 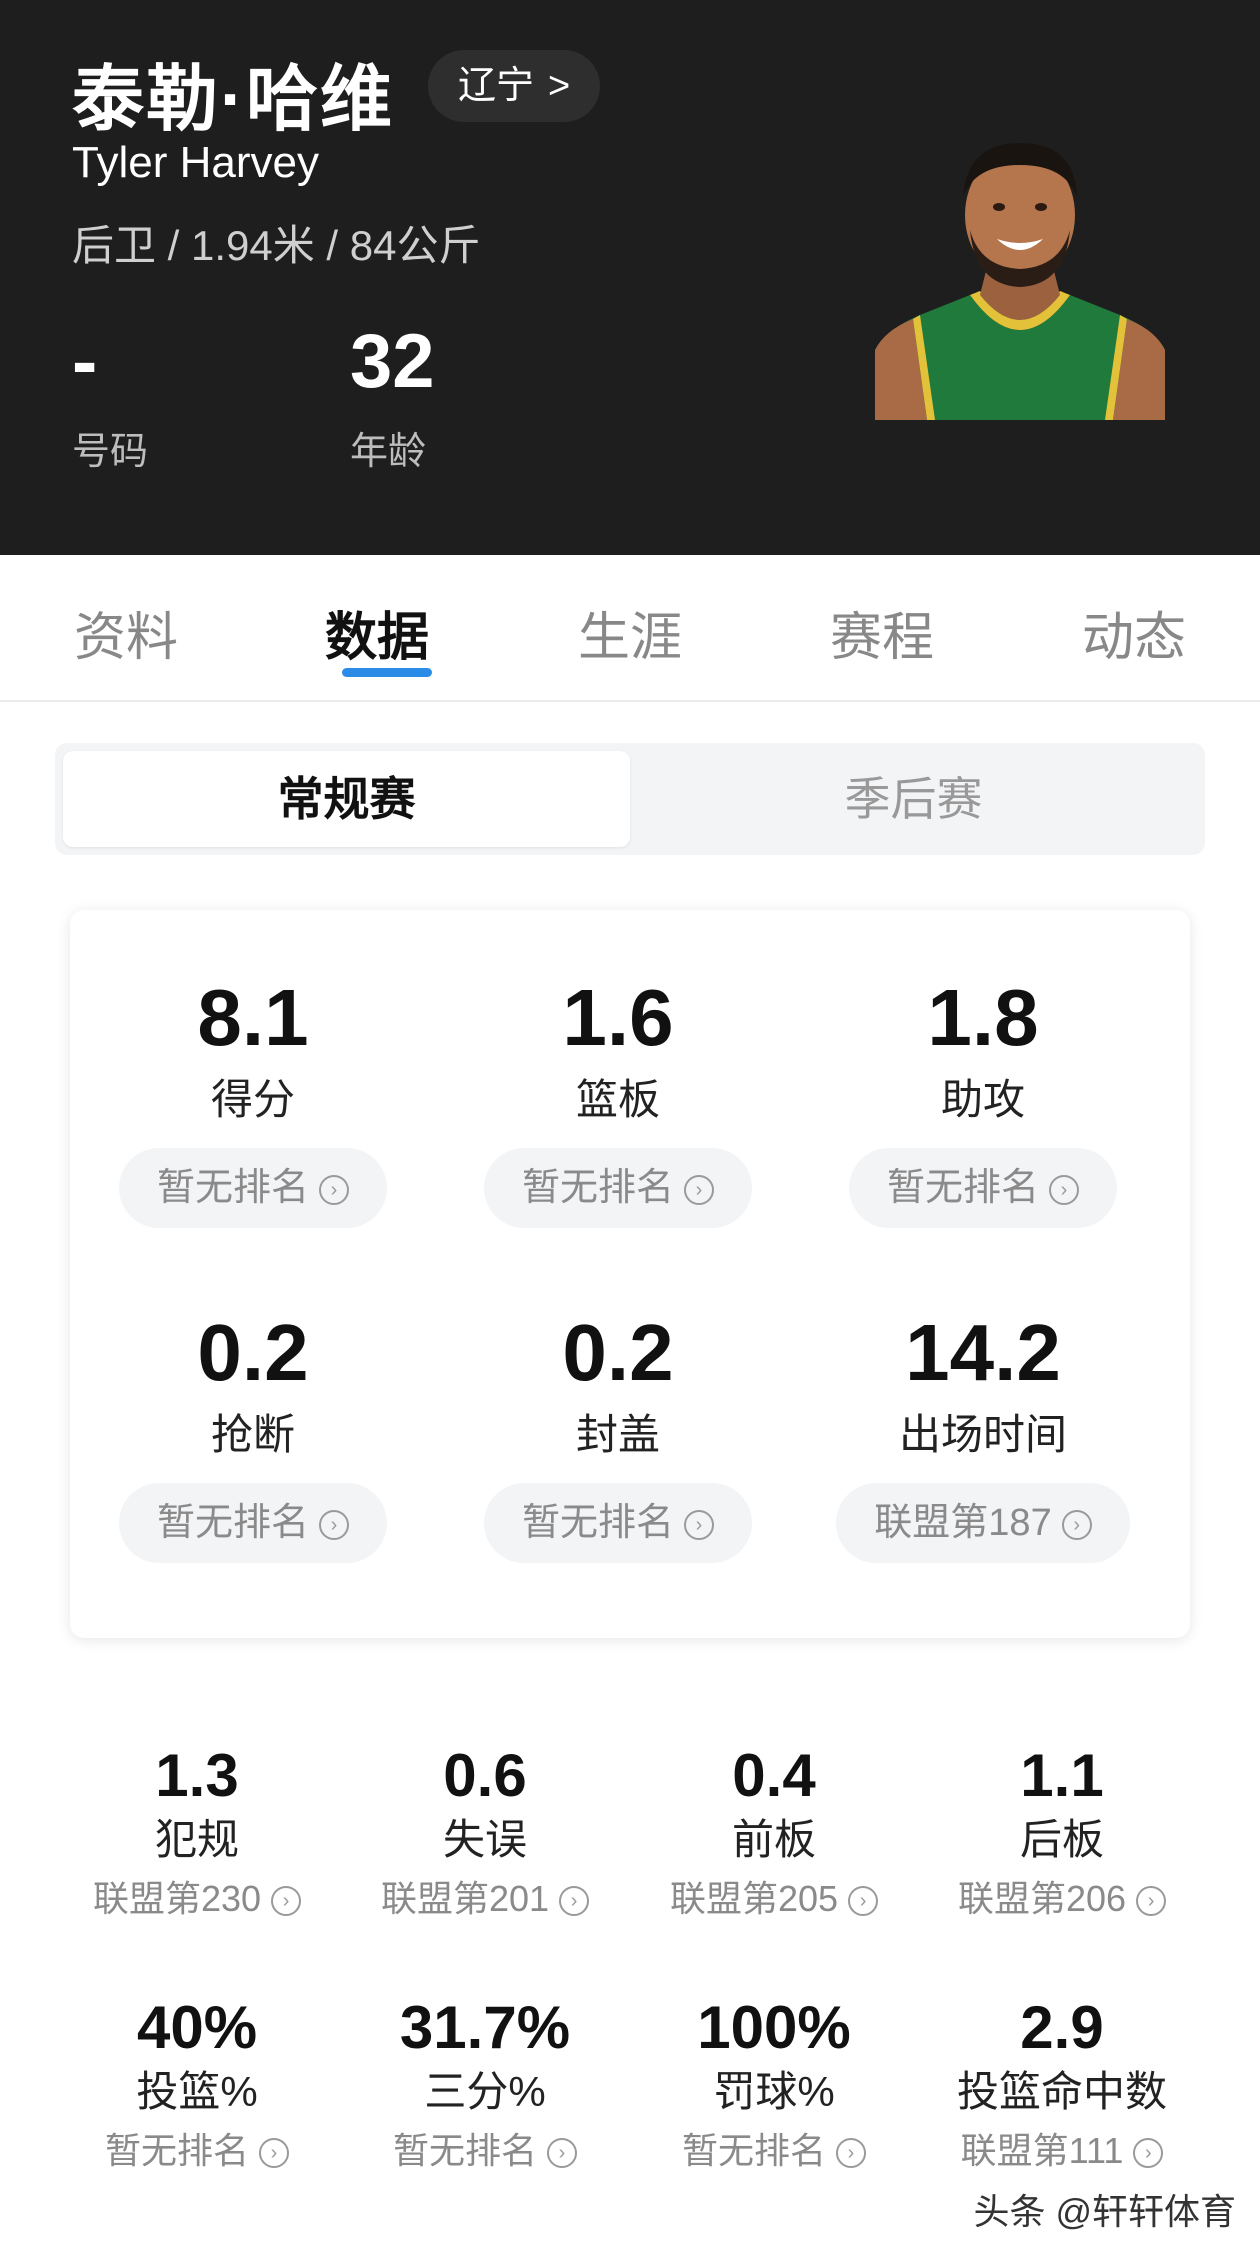 I want to click on stat-label: 得分, so click(x=252, y=1099).